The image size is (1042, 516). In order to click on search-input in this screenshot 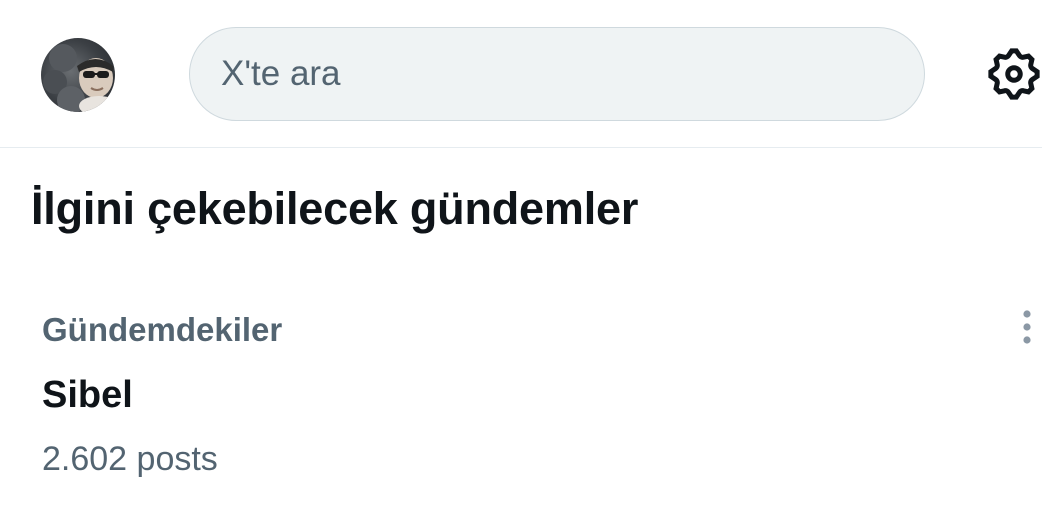, I will do `click(561, 73)`.